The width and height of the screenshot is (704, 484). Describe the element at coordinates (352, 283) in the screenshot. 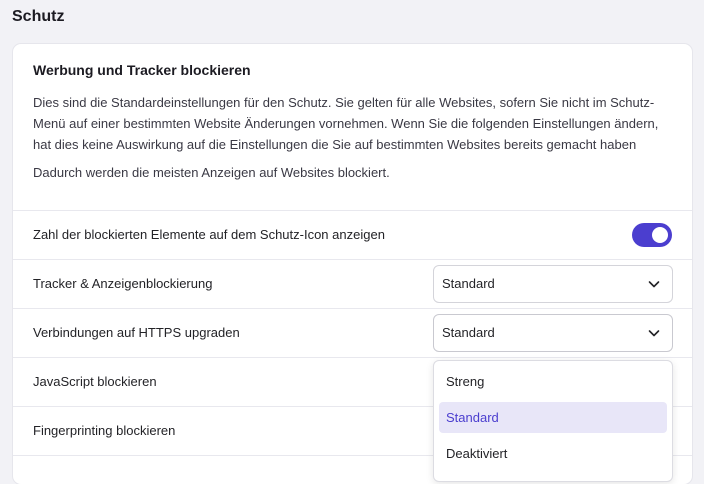

I see `setting-row-tracker-ads: Tracker & Anzeigenblockierung Standard` at that location.